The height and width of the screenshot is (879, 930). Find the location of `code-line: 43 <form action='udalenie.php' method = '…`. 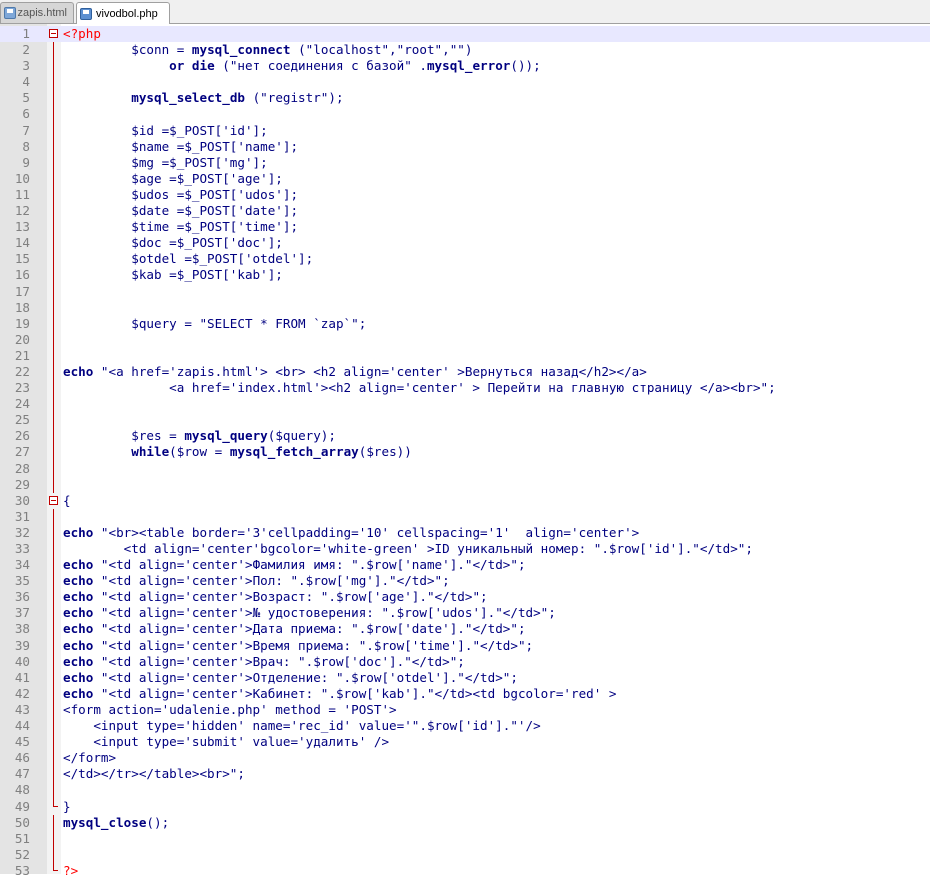

code-line: 43 <form action='udalenie.php' method = '… is located at coordinates (465, 710).